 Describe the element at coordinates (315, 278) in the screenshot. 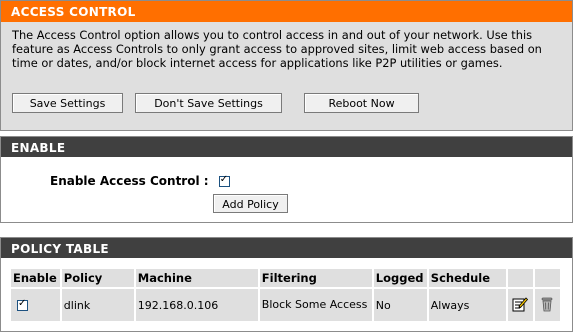

I see `column-header-filtering: Filtering` at that location.